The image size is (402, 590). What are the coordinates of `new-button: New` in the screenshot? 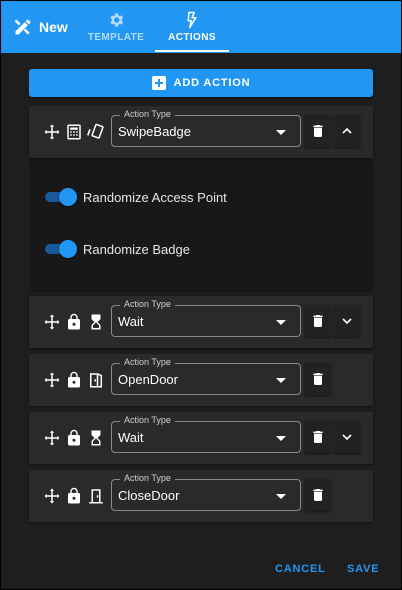 It's located at (40, 27).